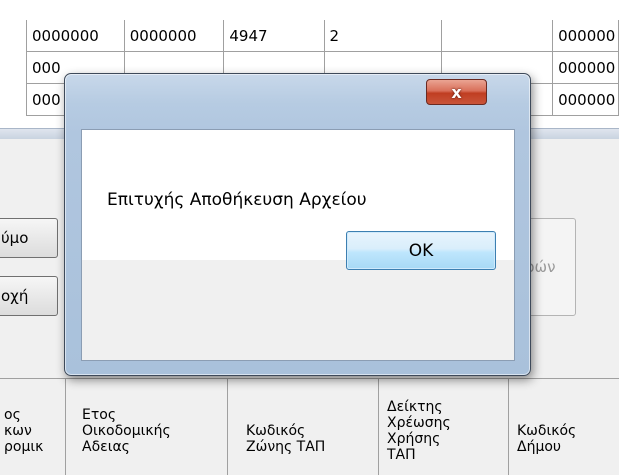 Image resolution: width=619 pixels, height=475 pixels. What do you see at coordinates (419, 431) in the screenshot?
I see `column-header-label: Δείκτης Χρέωσης Χρήσης ΤΑΠ` at bounding box center [419, 431].